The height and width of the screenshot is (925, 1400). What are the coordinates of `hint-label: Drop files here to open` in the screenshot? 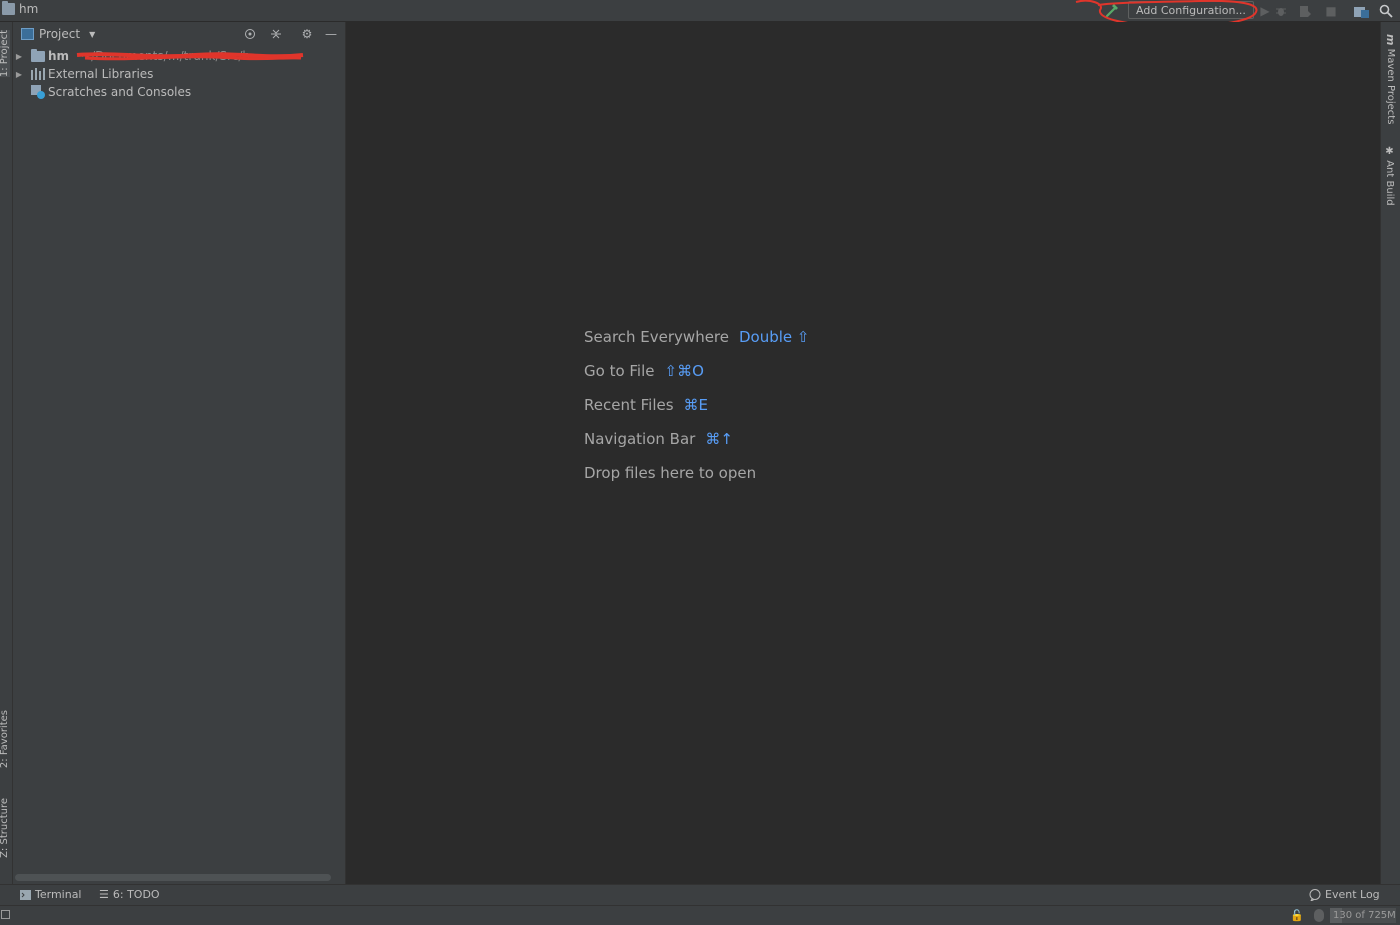 It's located at (670, 473).